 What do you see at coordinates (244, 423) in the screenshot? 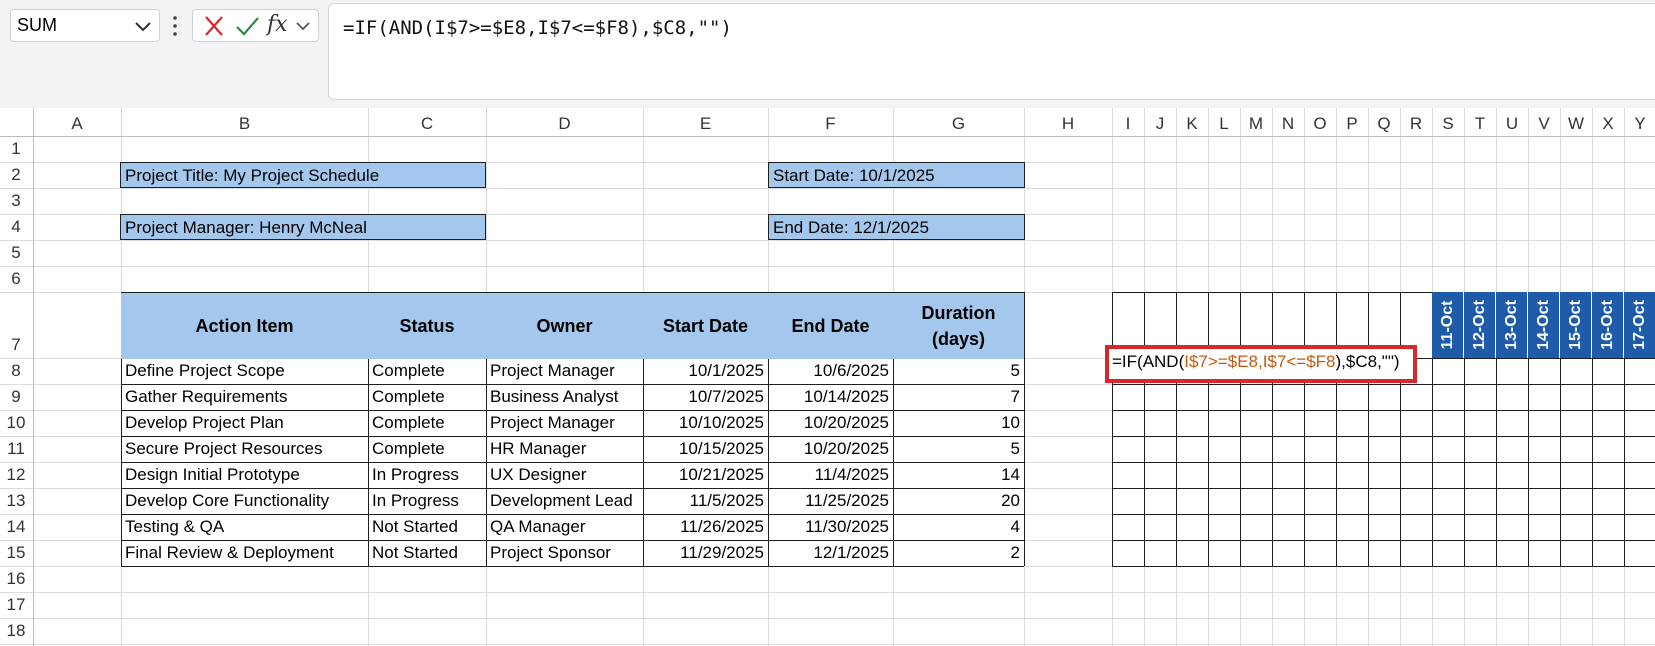
I see `cell-action-item: Develop Project Plan` at bounding box center [244, 423].